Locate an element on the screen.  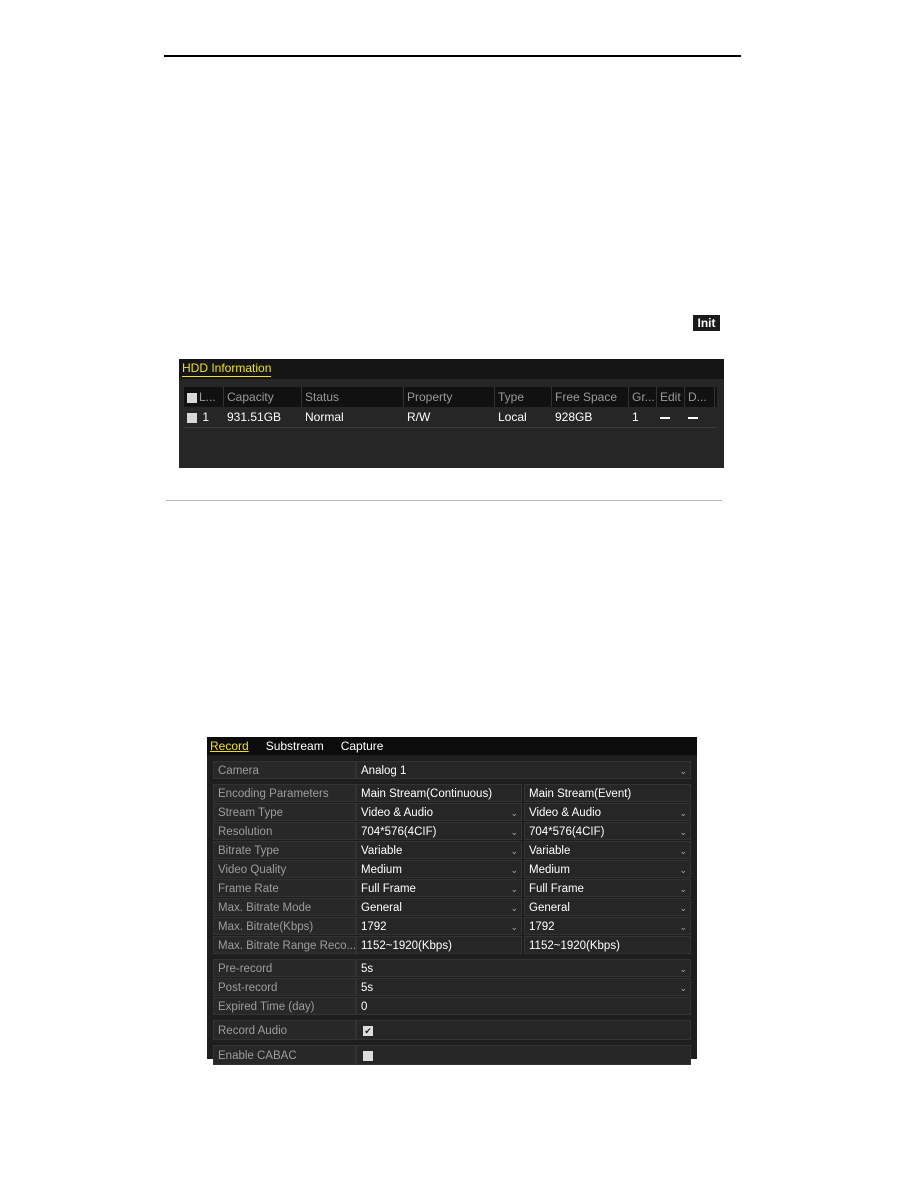
hdd-title: HDD Information is located at coordinates (227, 369).